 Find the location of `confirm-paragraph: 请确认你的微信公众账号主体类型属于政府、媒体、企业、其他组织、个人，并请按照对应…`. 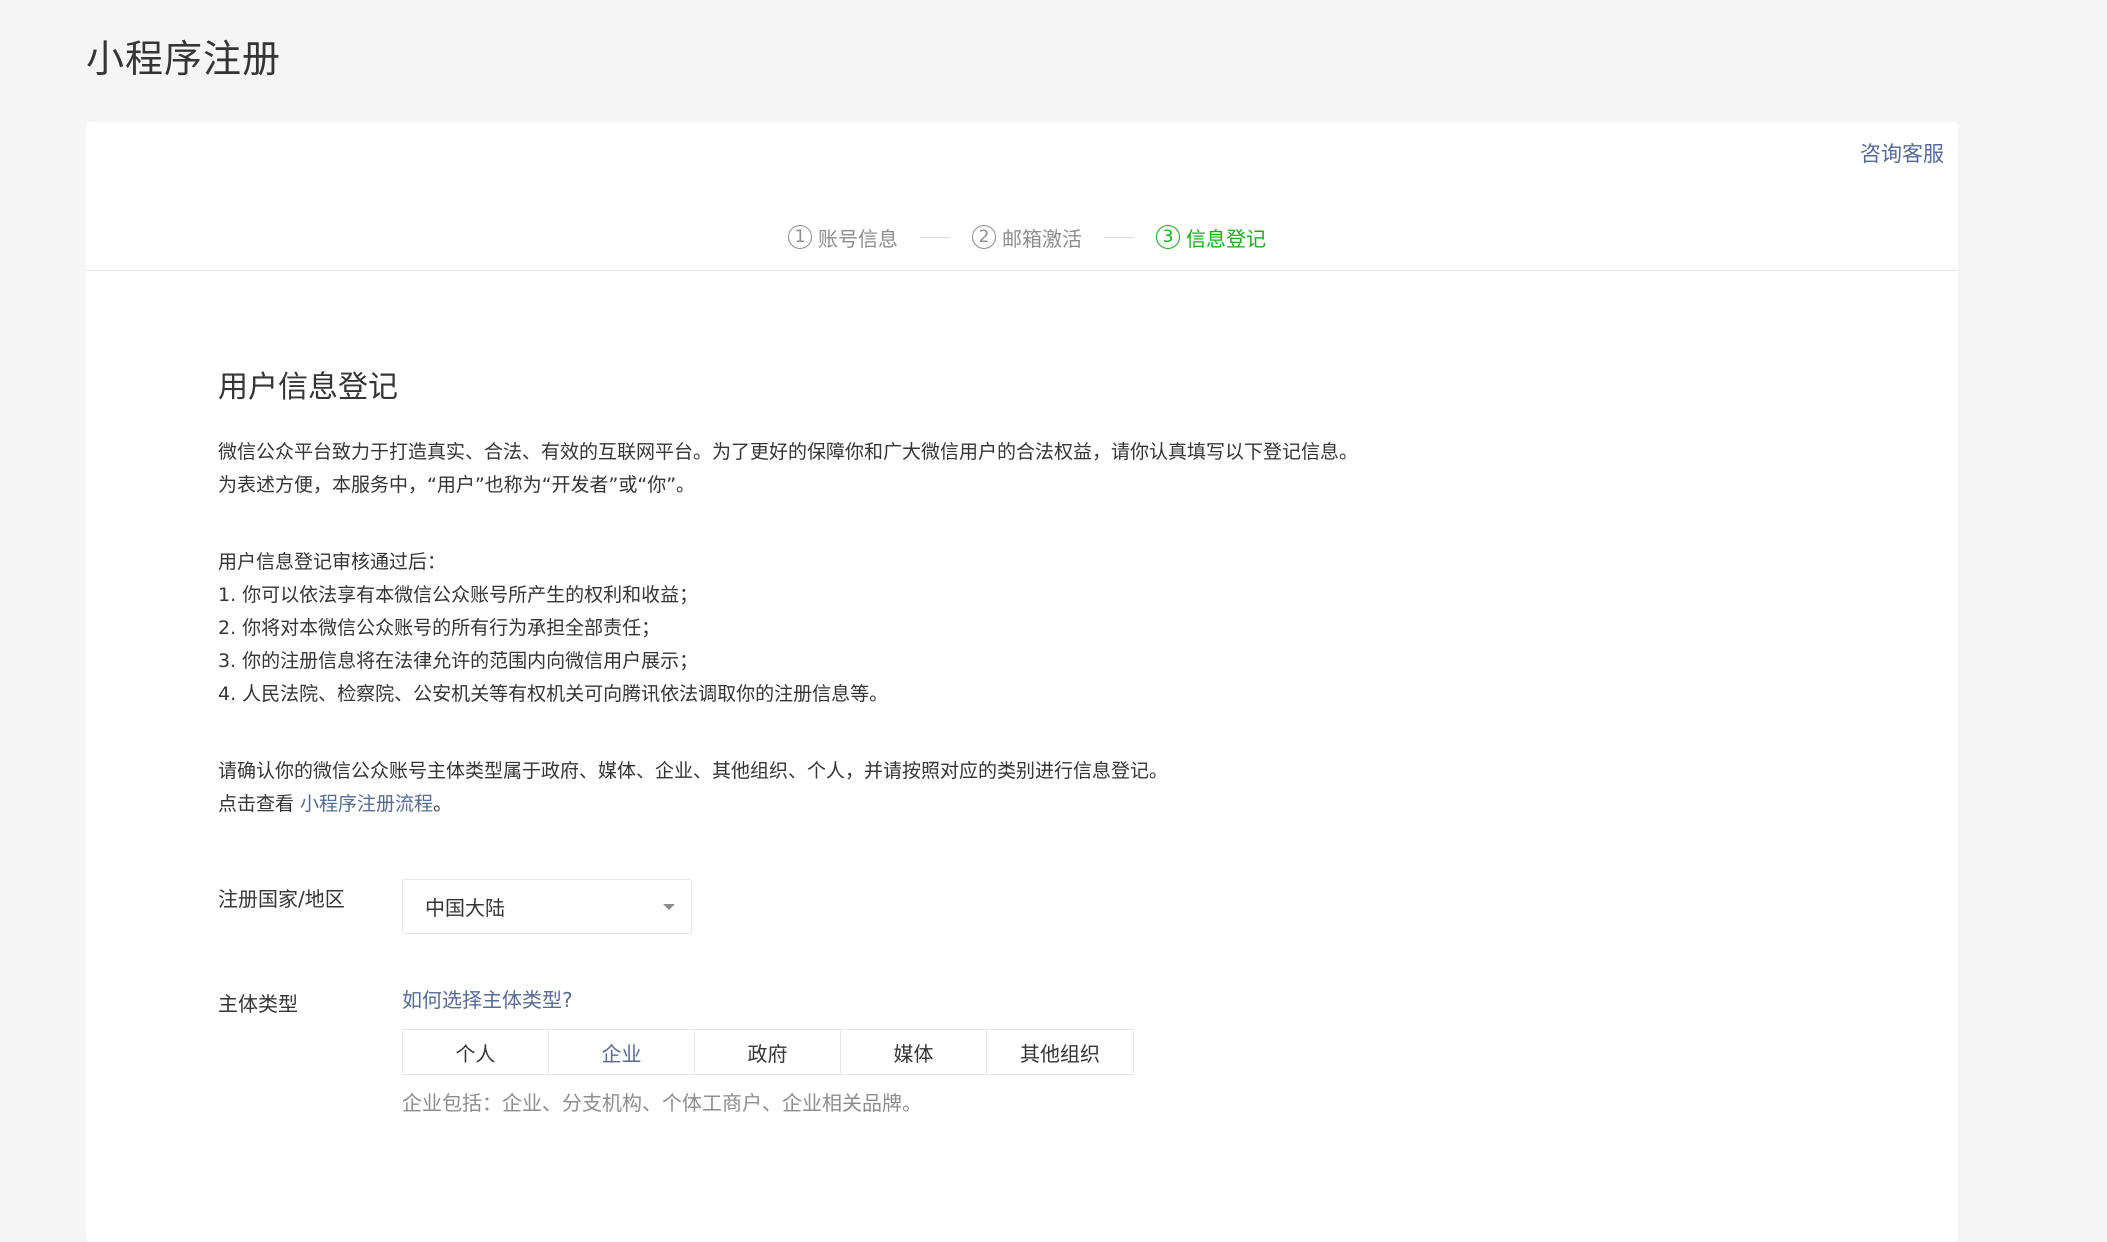

confirm-paragraph: 请确认你的微信公众账号主体类型属于政府、媒体、企业、其他组织、个人，并请按照对应… is located at coordinates (968, 788).